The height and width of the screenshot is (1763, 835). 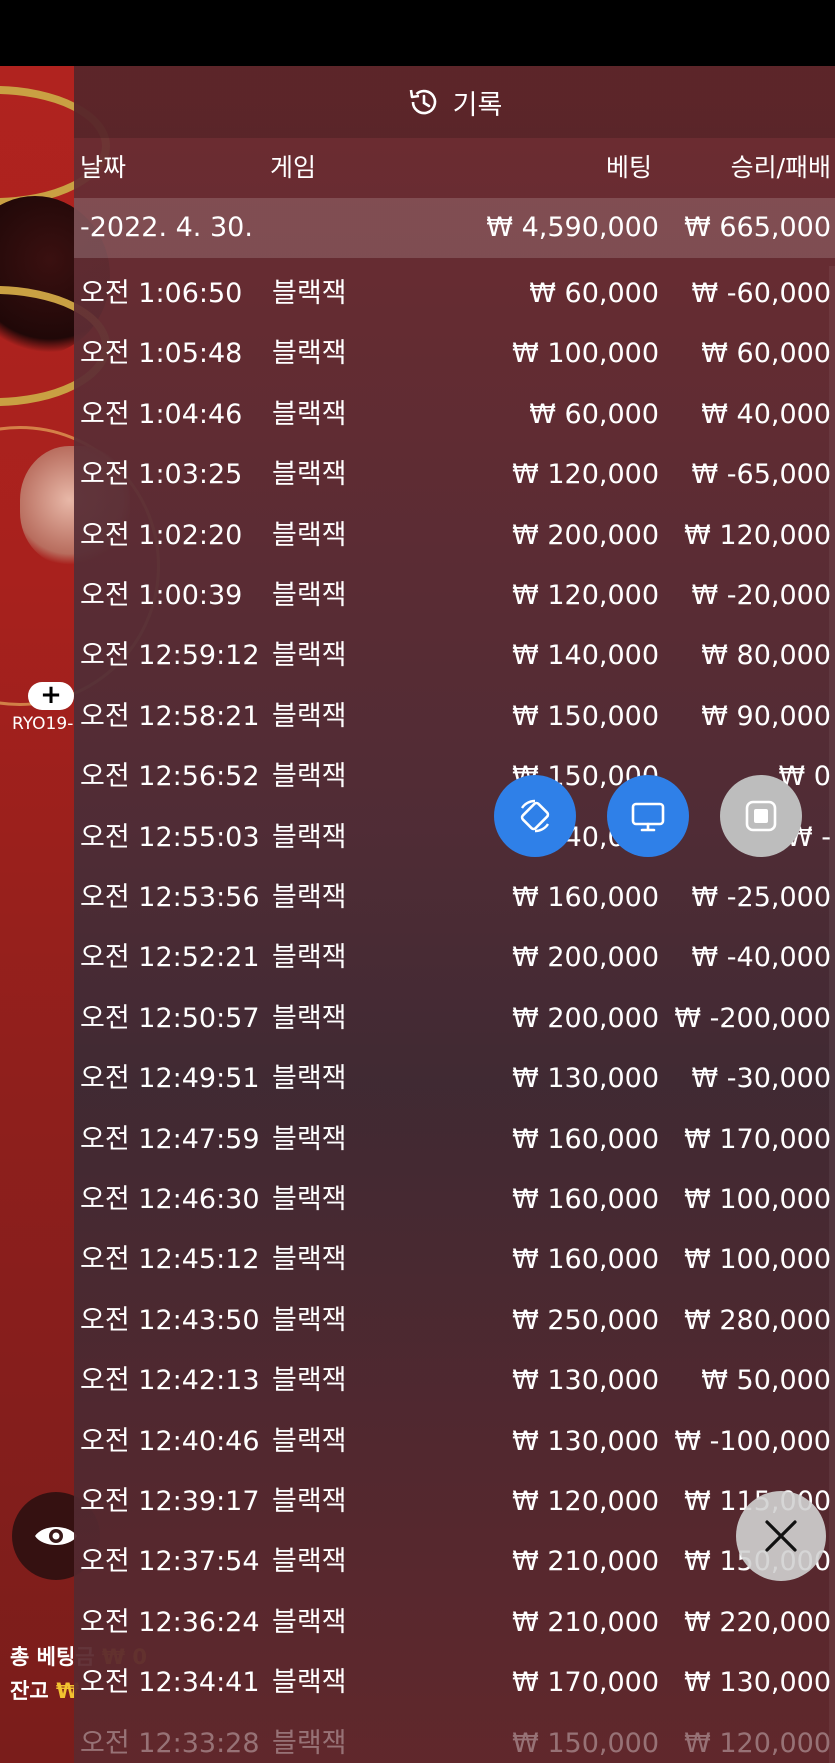 I want to click on row-time: 오전 12:45:12, so click(x=170, y=1260).